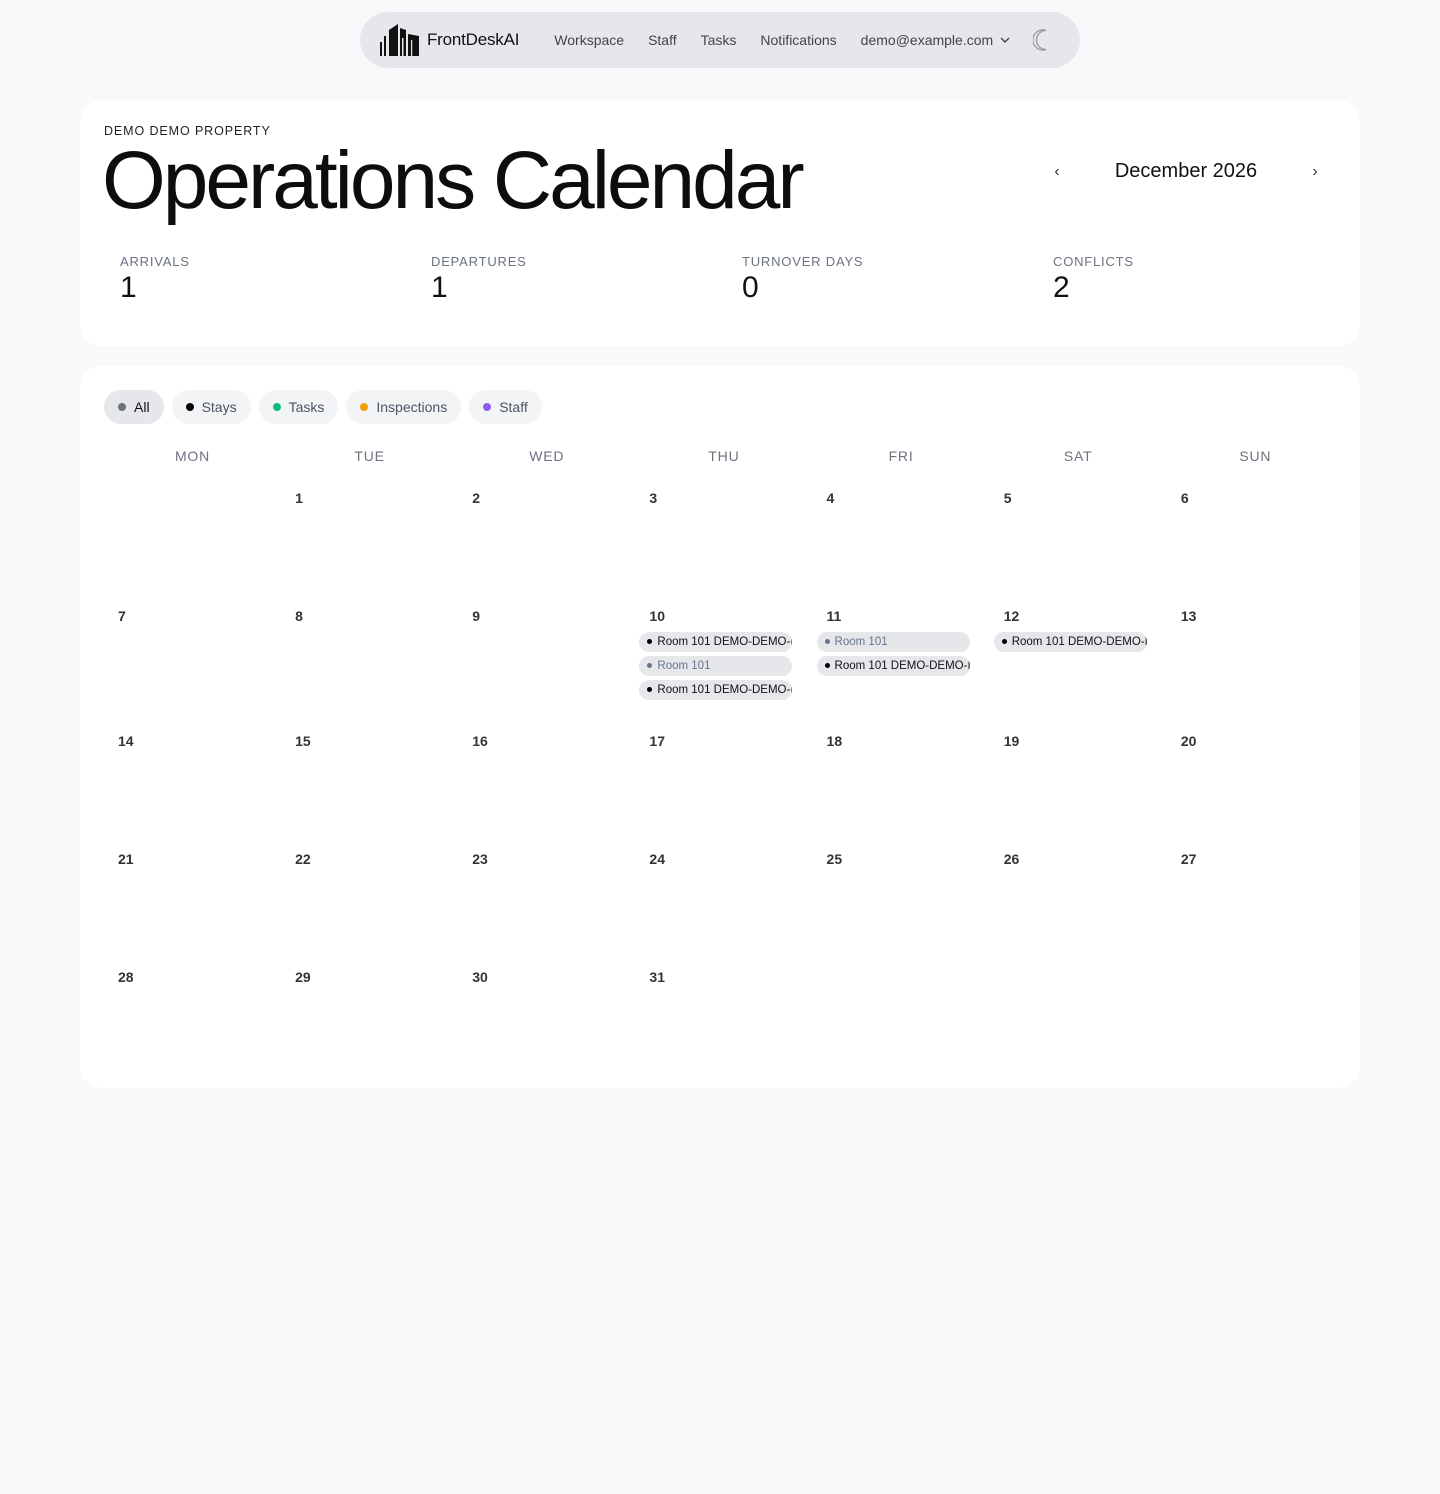 This screenshot has height=1494, width=1440. What do you see at coordinates (901, 541) in the screenshot?
I see `day-cell: 4` at bounding box center [901, 541].